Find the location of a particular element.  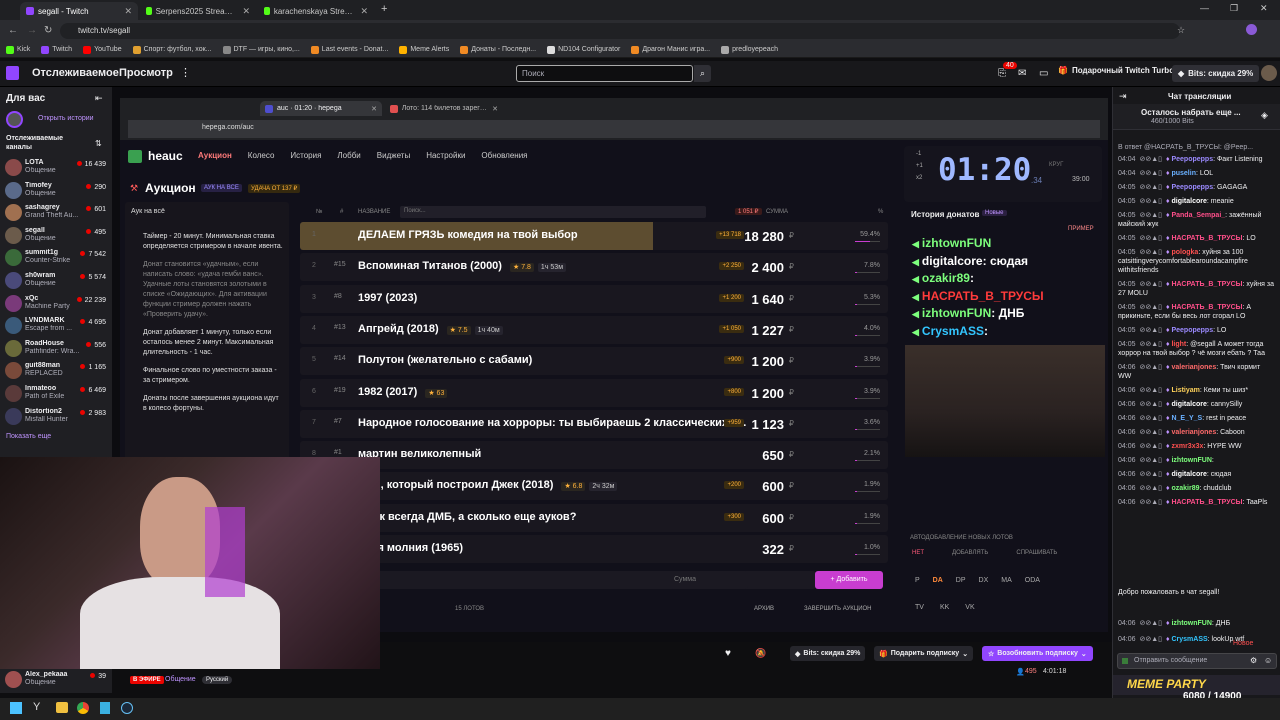

chat-username: Listiyam is located at coordinates (1185, 390).